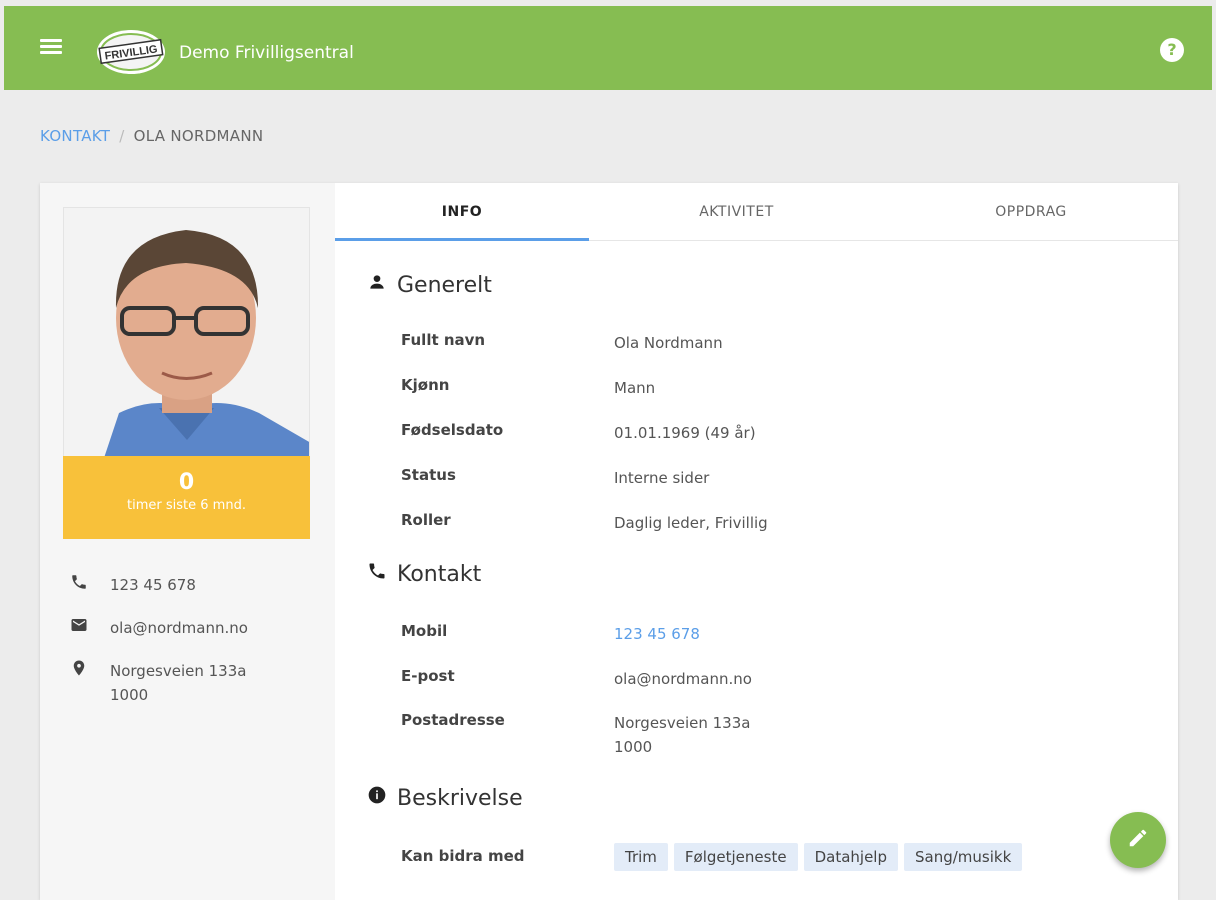 The height and width of the screenshot is (900, 1216). I want to click on field-label: Status, so click(428, 475).